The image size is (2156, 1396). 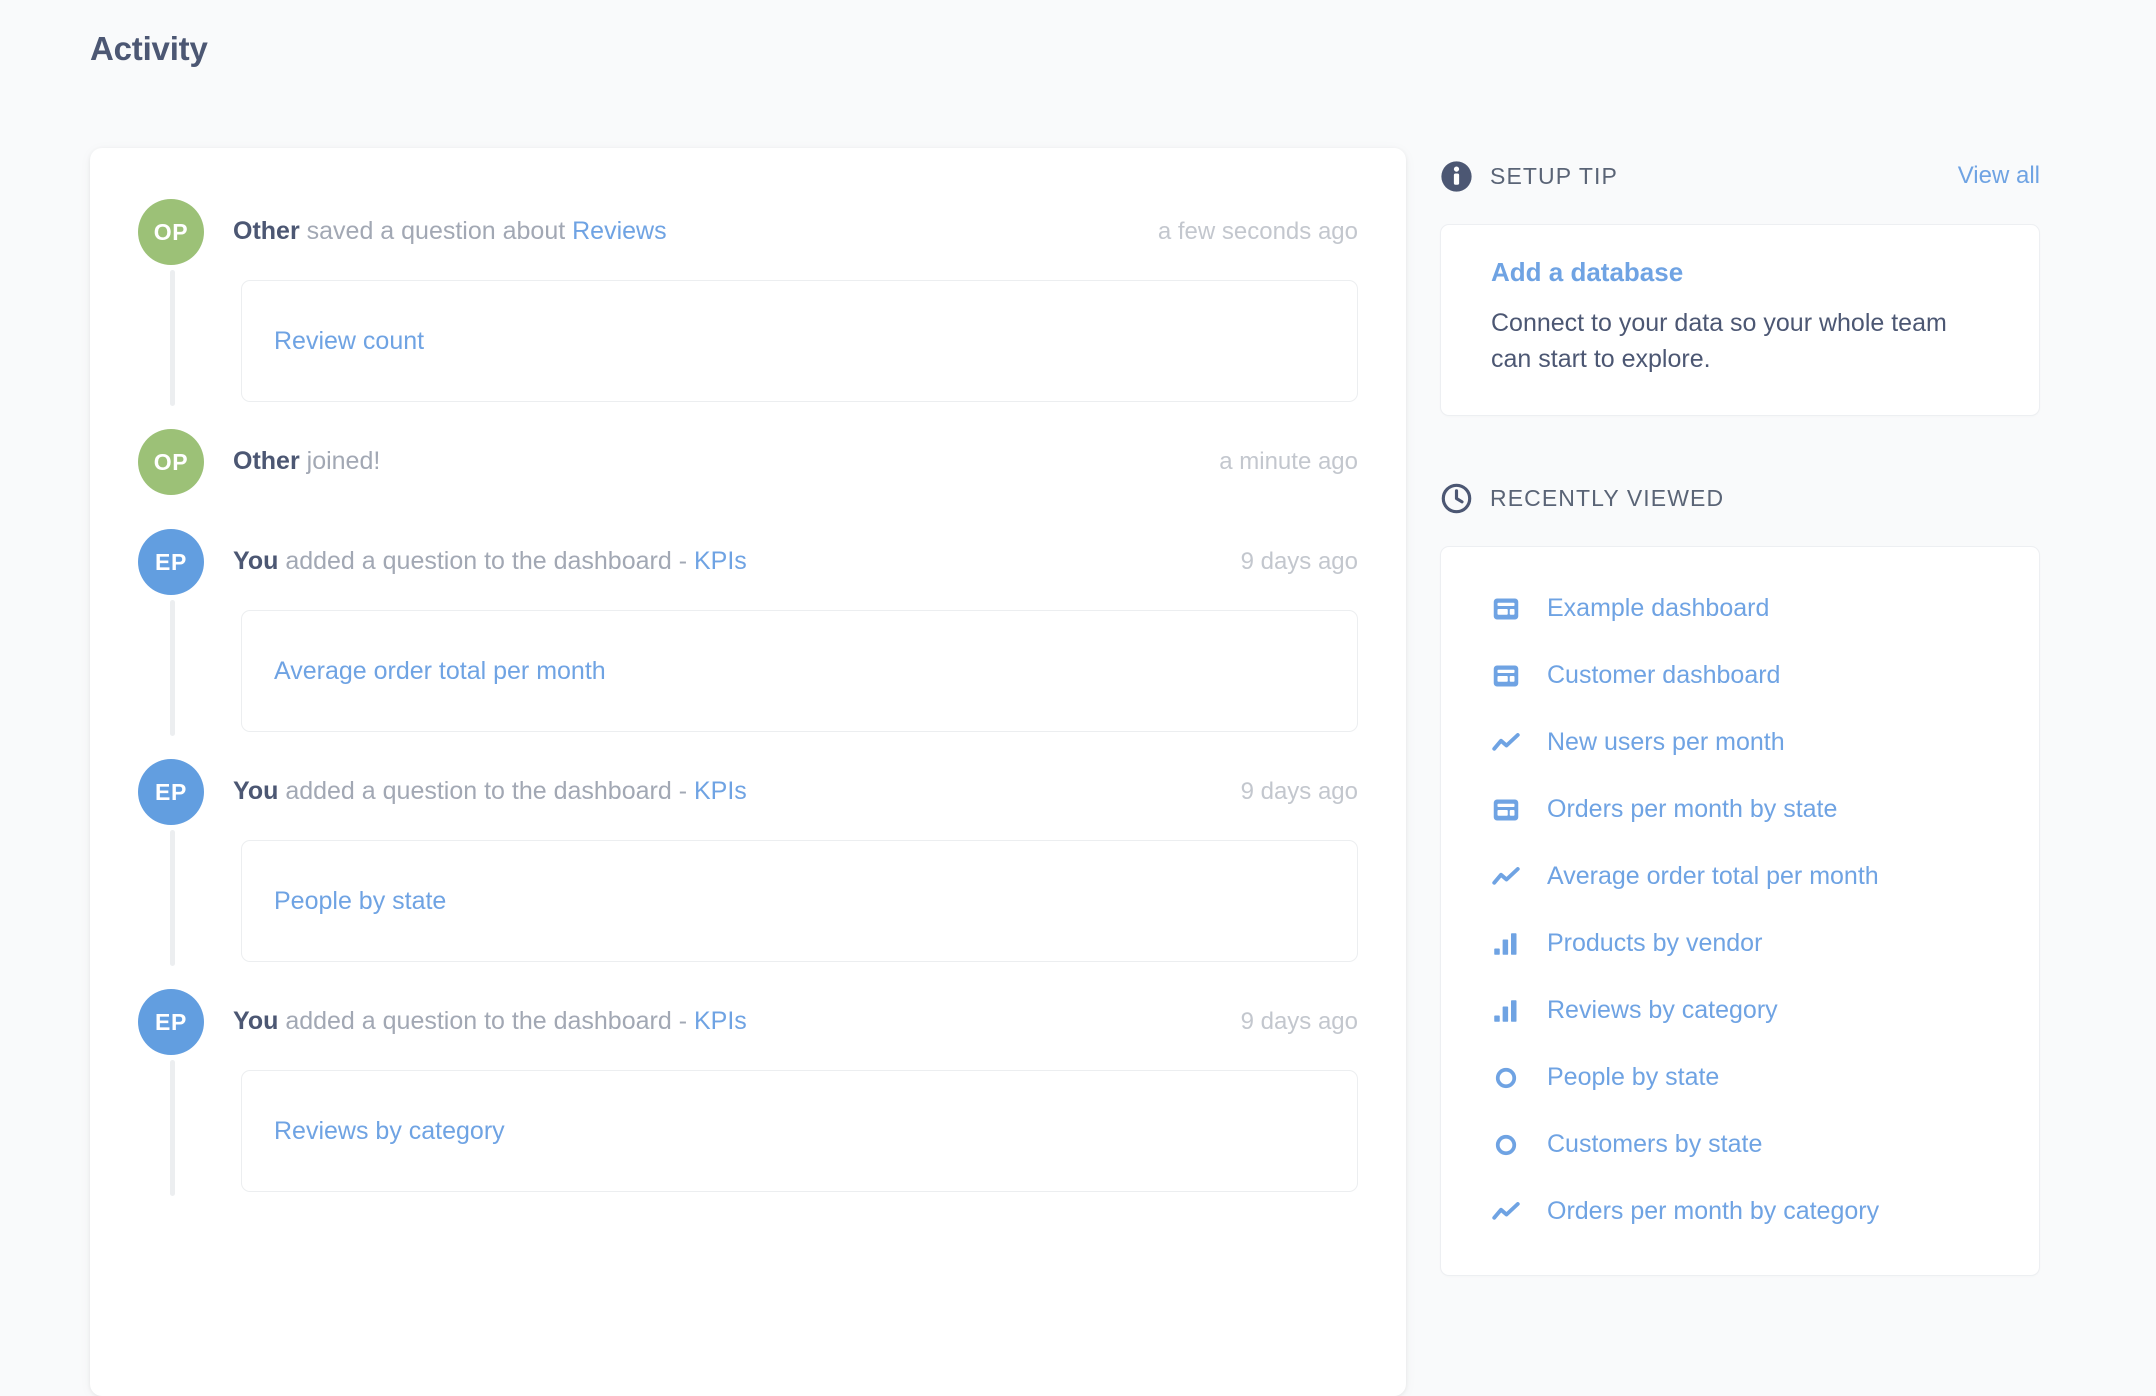 I want to click on setup-tip-heading: SETUP TIP, so click(x=1554, y=175).